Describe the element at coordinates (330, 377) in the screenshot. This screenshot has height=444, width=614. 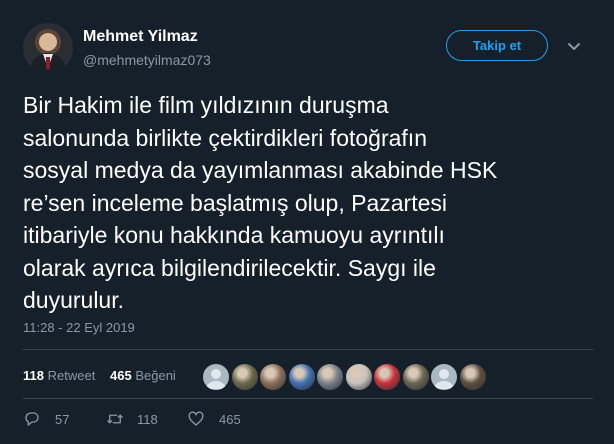
I see `crowd-avatar` at that location.